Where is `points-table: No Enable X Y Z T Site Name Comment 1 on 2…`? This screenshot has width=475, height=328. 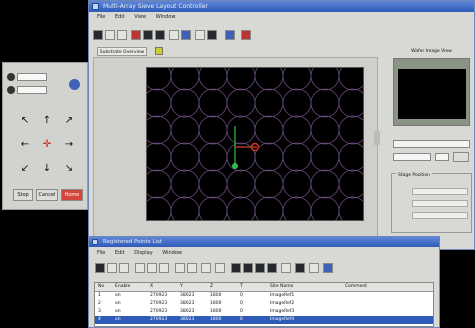
points-table: No Enable X Y Z T Site Name Comment 1 on 2… is located at coordinates (264, 304).